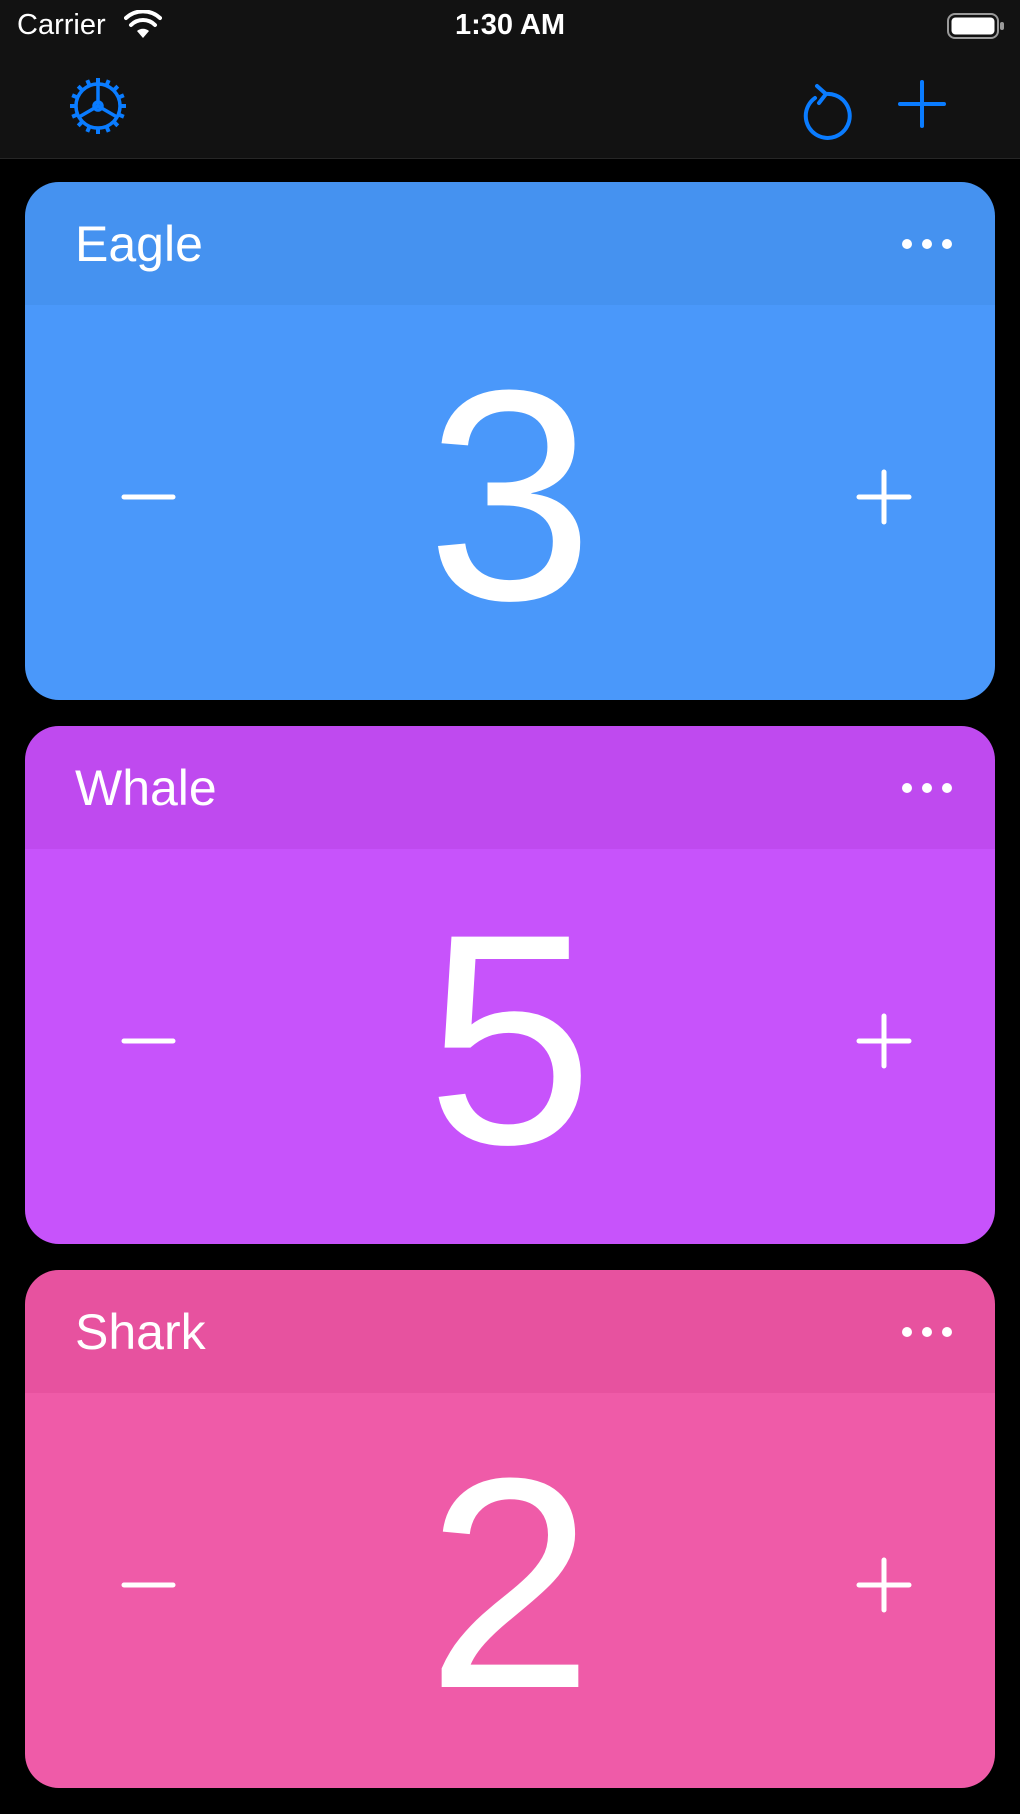 Image resolution: width=1020 pixels, height=1814 pixels. What do you see at coordinates (510, 1331) in the screenshot?
I see `counter-card-header: Shark` at bounding box center [510, 1331].